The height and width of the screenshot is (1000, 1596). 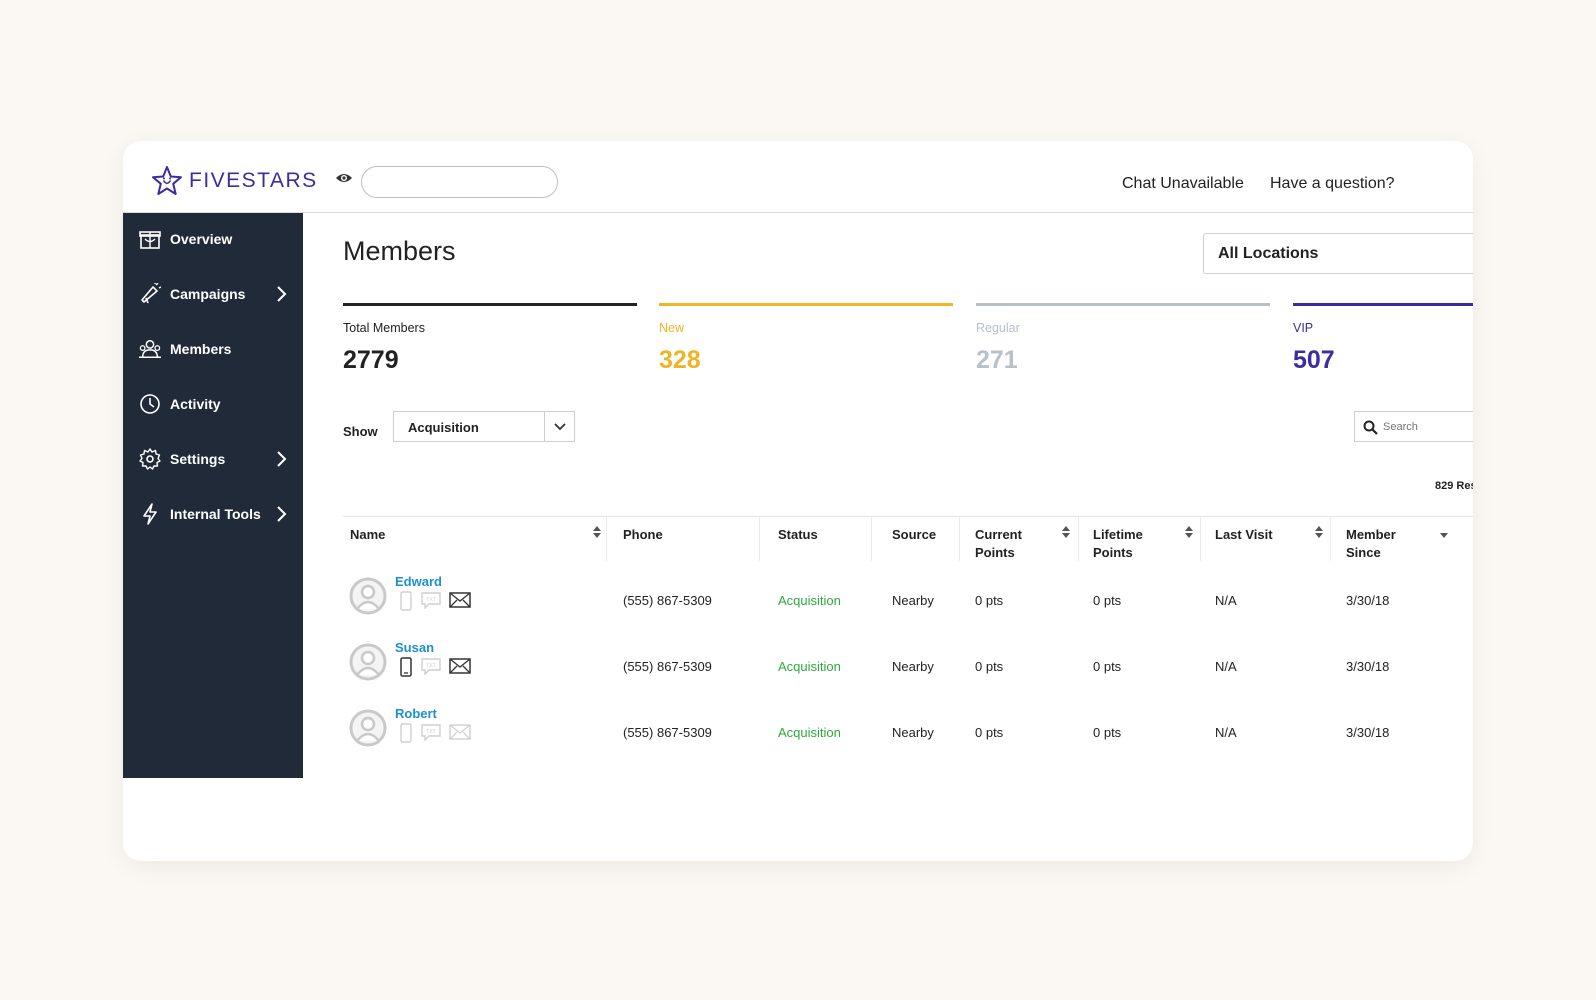 What do you see at coordinates (399, 251) in the screenshot?
I see `page-title: Members` at bounding box center [399, 251].